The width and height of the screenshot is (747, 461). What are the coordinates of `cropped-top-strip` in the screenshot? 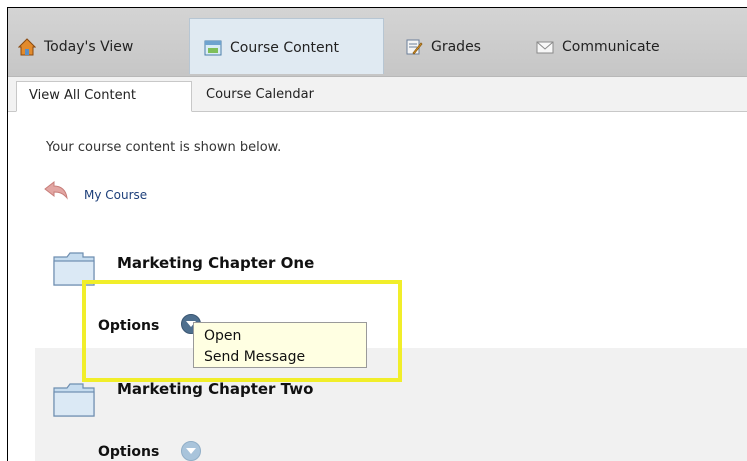 It's located at (373, 3).